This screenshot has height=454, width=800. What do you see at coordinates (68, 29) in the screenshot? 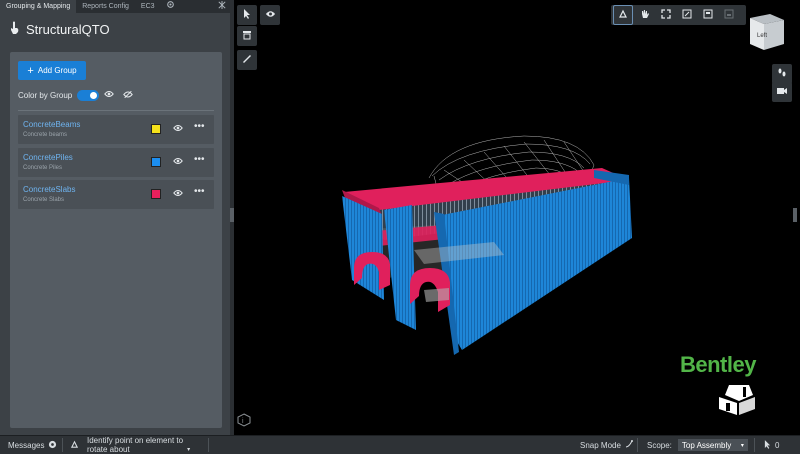
I see `page-title: StructuralQTO` at bounding box center [68, 29].